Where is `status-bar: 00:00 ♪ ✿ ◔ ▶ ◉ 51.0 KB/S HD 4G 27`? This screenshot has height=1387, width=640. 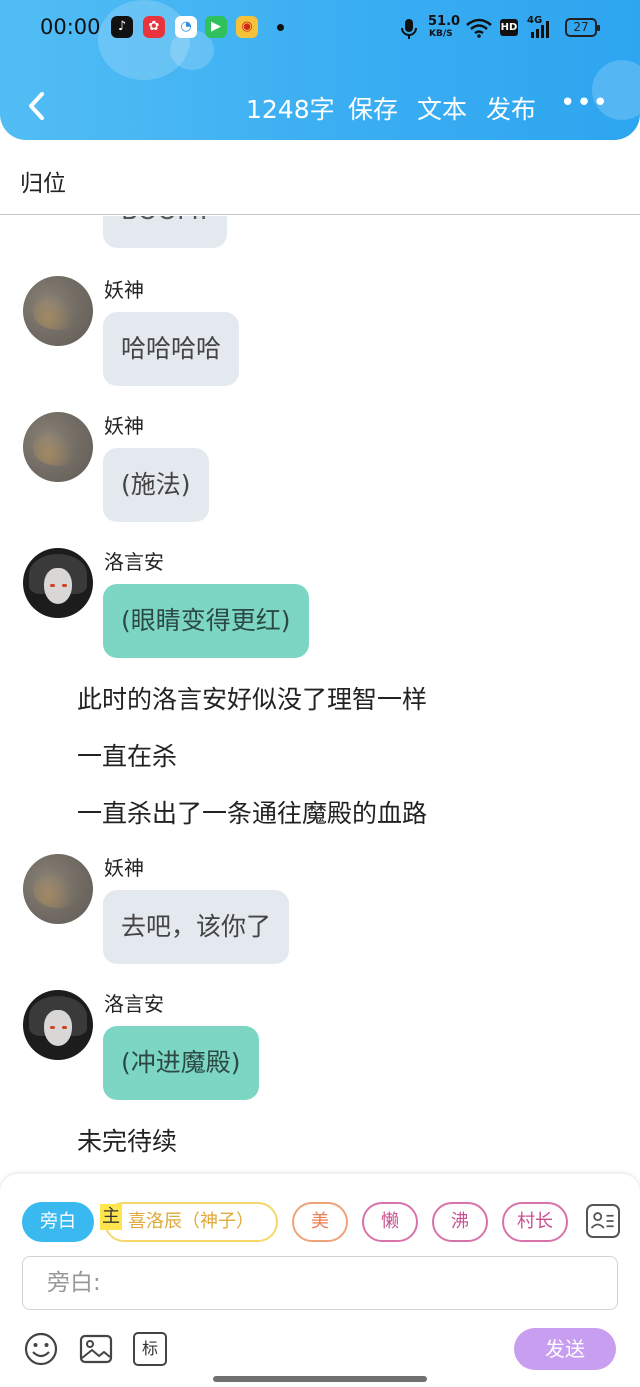 status-bar: 00:00 ♪ ✿ ◔ ▶ ◉ 51.0 KB/S HD 4G 27 is located at coordinates (320, 28).